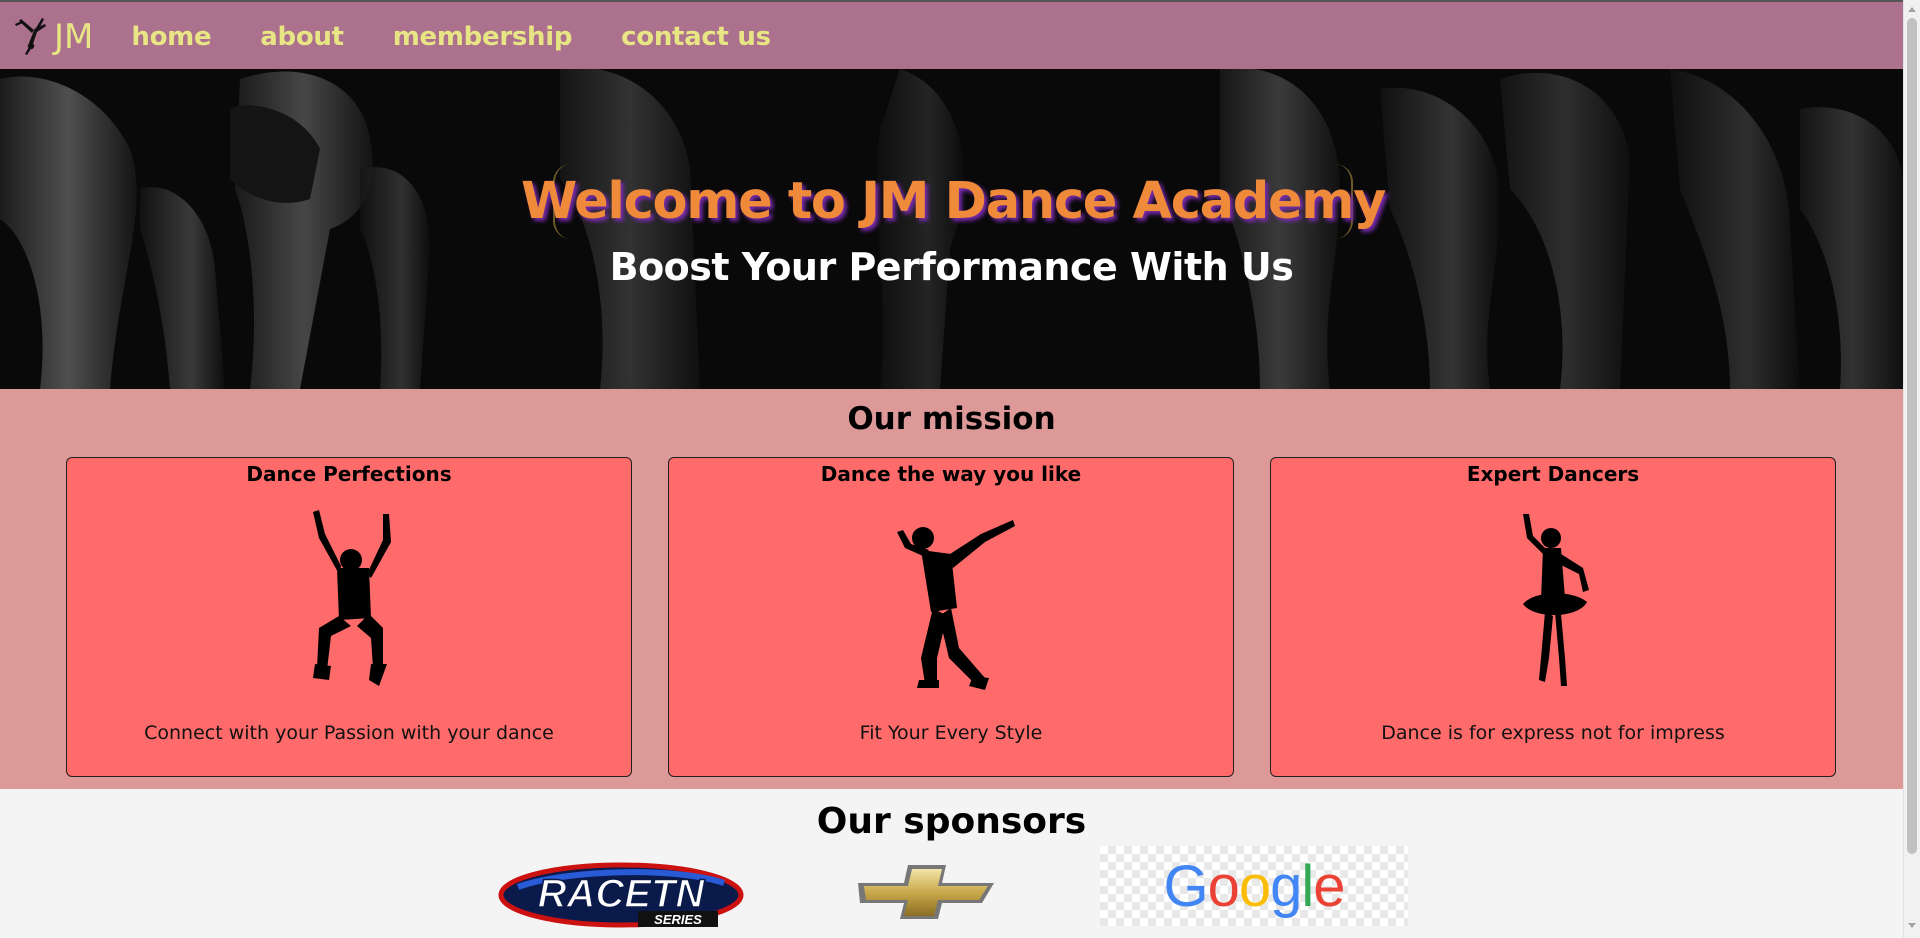  I want to click on racetn-logo-text: RACETN, so click(622, 894).